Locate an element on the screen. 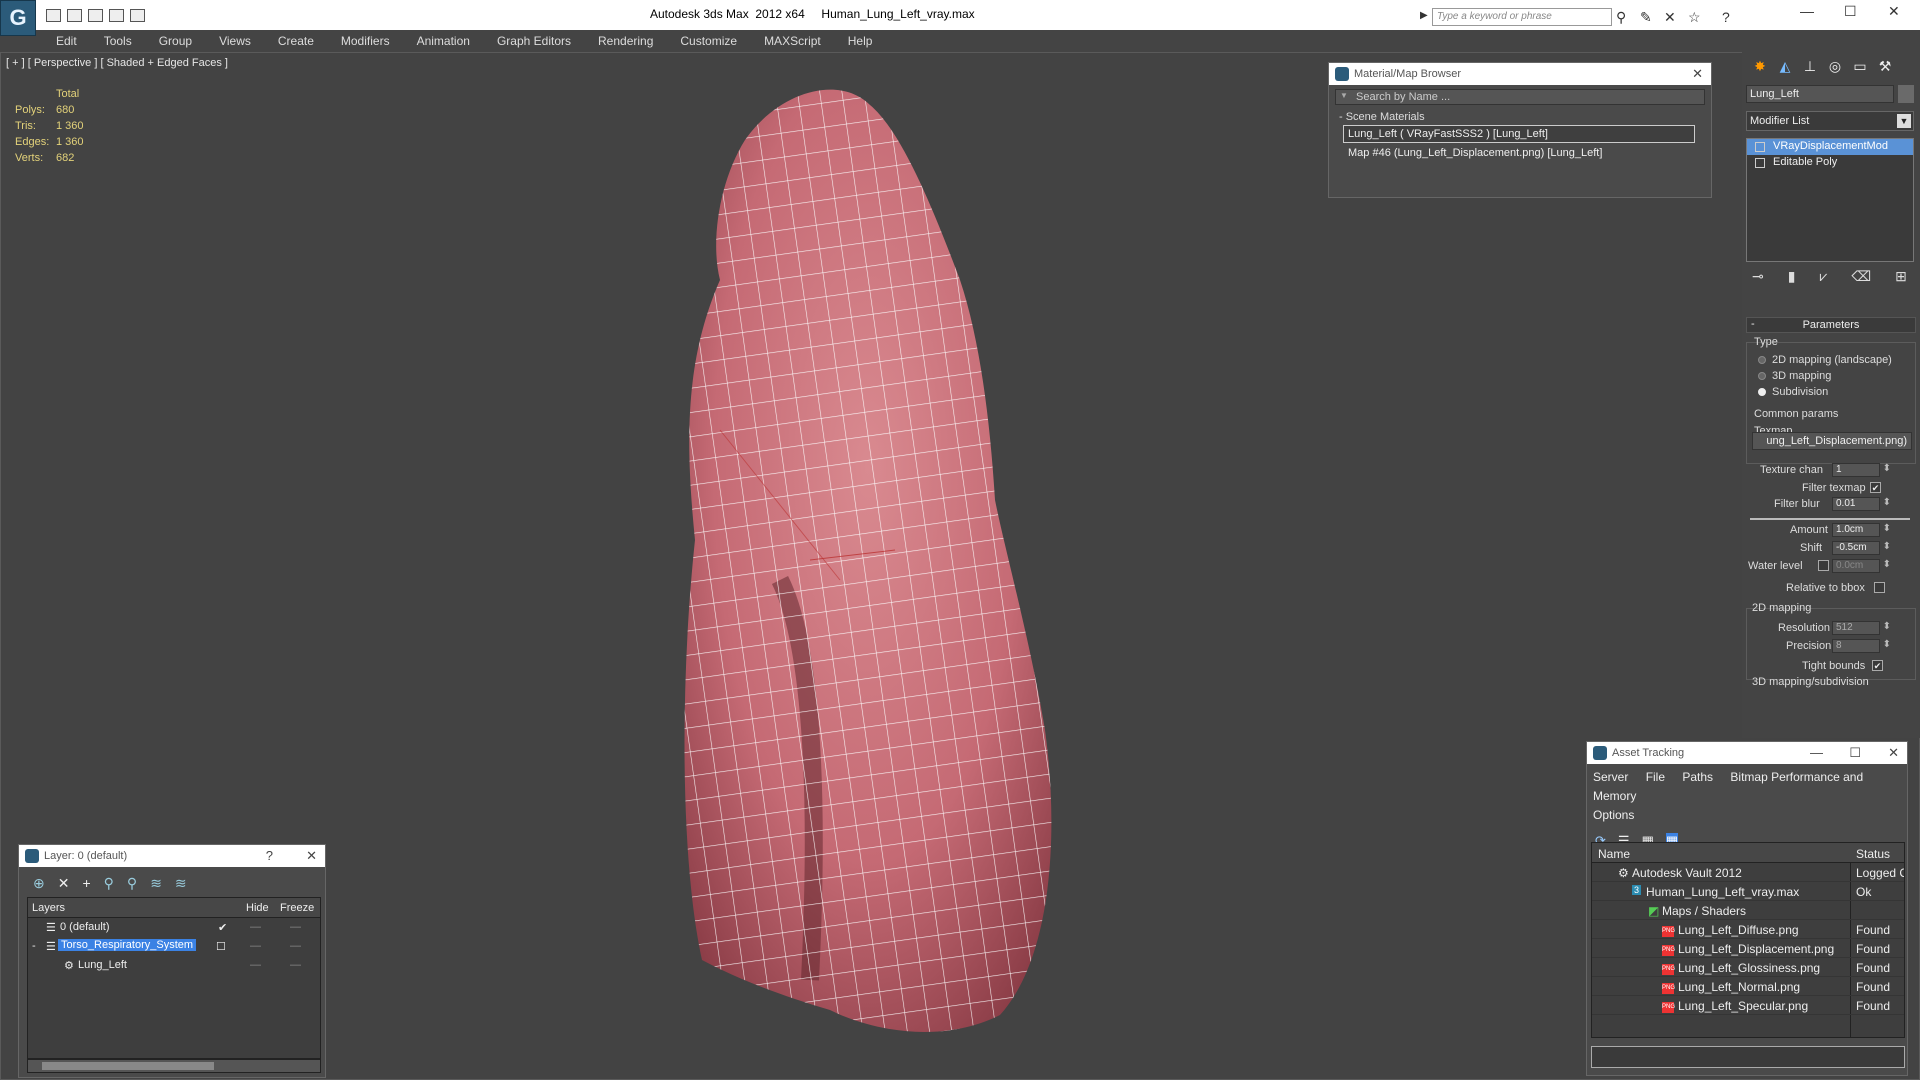 The height and width of the screenshot is (1080, 1920). menu-graph-editors: Graph Editors is located at coordinates (534, 41).